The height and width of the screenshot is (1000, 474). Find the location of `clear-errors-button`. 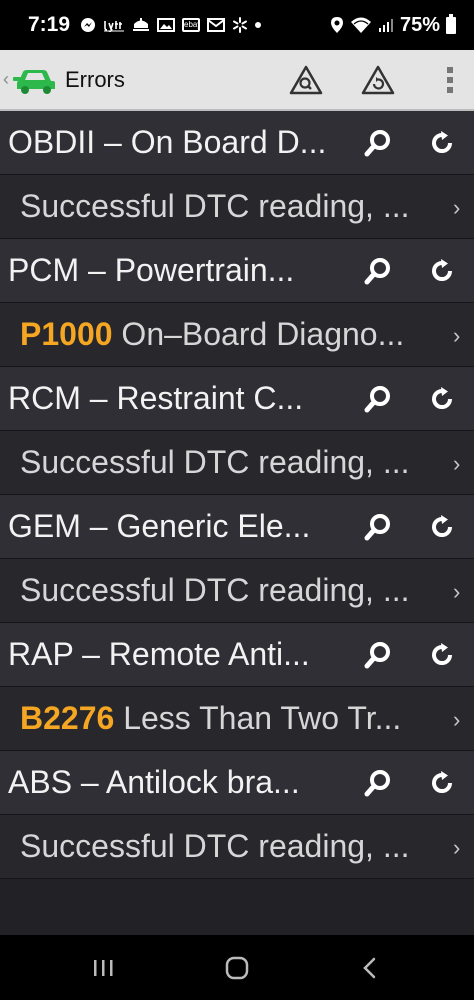

clear-errors-button is located at coordinates (378, 80).